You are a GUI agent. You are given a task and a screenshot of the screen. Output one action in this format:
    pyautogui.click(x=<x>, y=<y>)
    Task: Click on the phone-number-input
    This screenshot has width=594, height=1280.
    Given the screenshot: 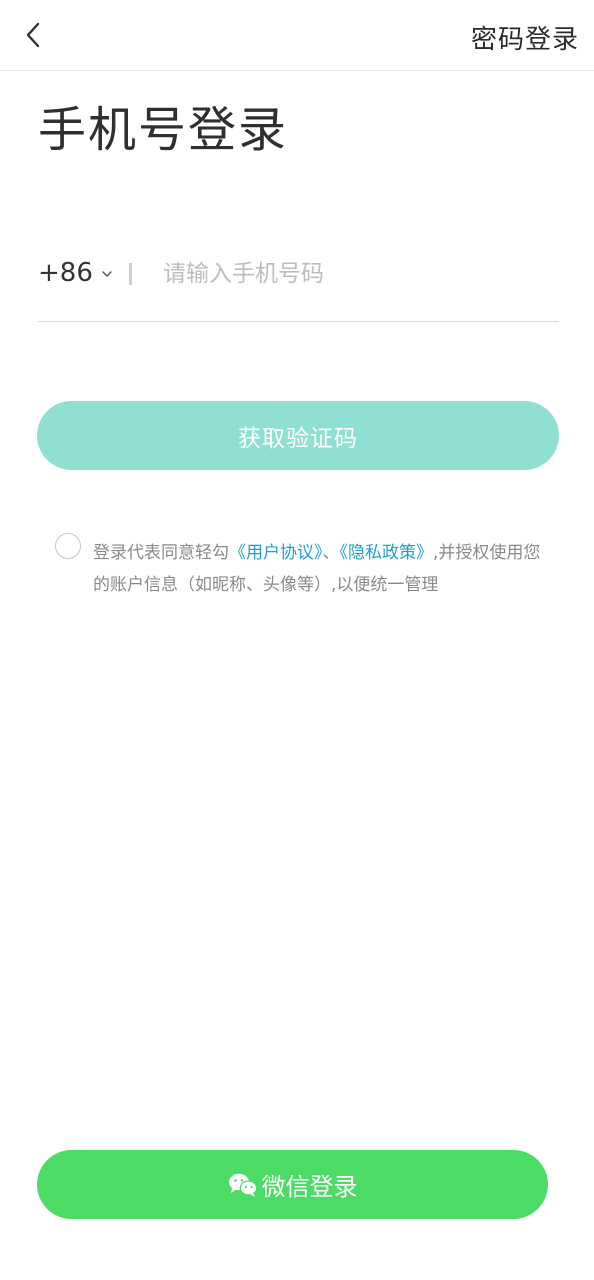 What is the action you would take?
    pyautogui.click(x=353, y=274)
    